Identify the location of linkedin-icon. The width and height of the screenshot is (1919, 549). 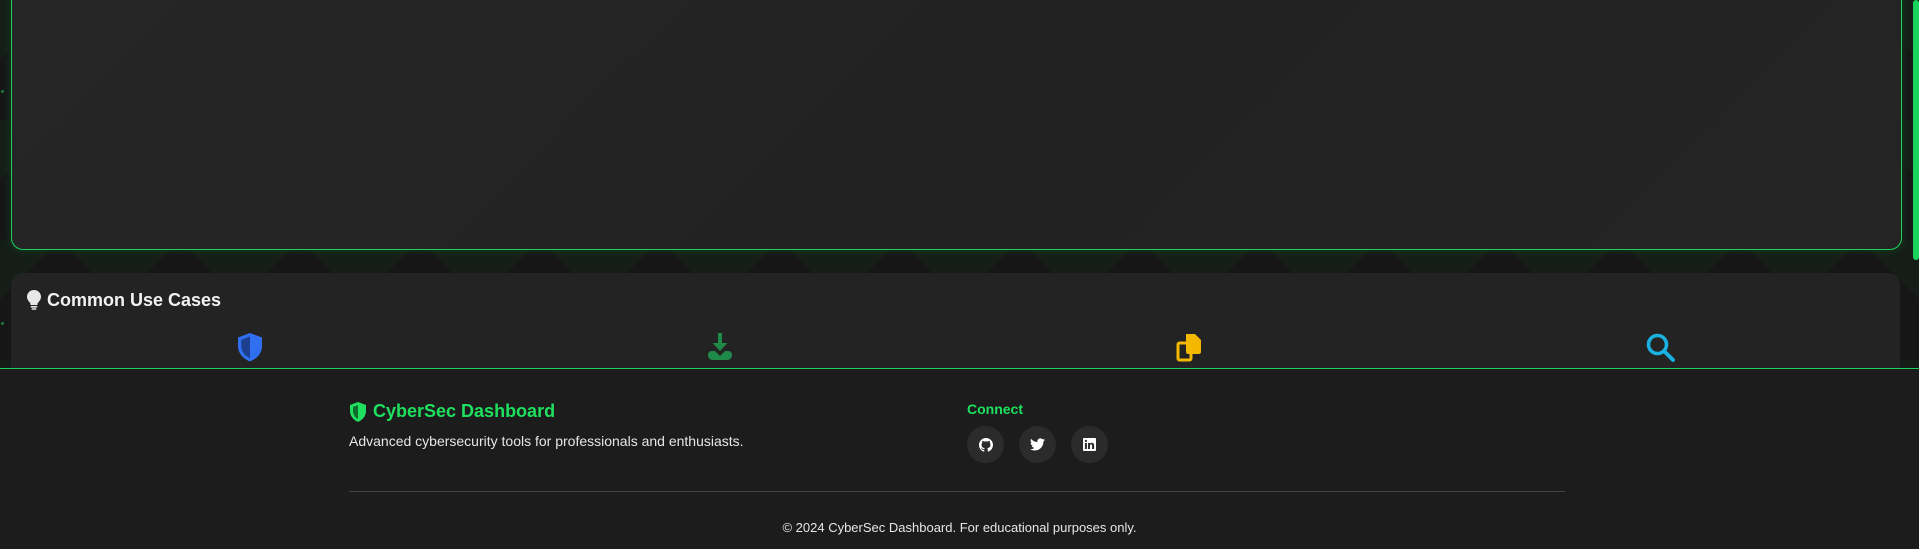
(1089, 444).